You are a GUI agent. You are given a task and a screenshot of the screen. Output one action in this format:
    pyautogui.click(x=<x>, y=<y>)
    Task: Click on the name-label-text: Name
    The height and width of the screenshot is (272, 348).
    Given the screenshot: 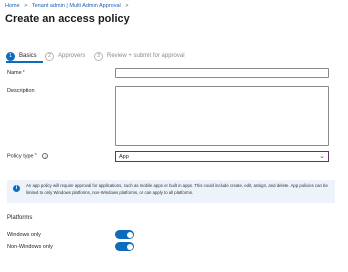 What is the action you would take?
    pyautogui.click(x=14, y=73)
    